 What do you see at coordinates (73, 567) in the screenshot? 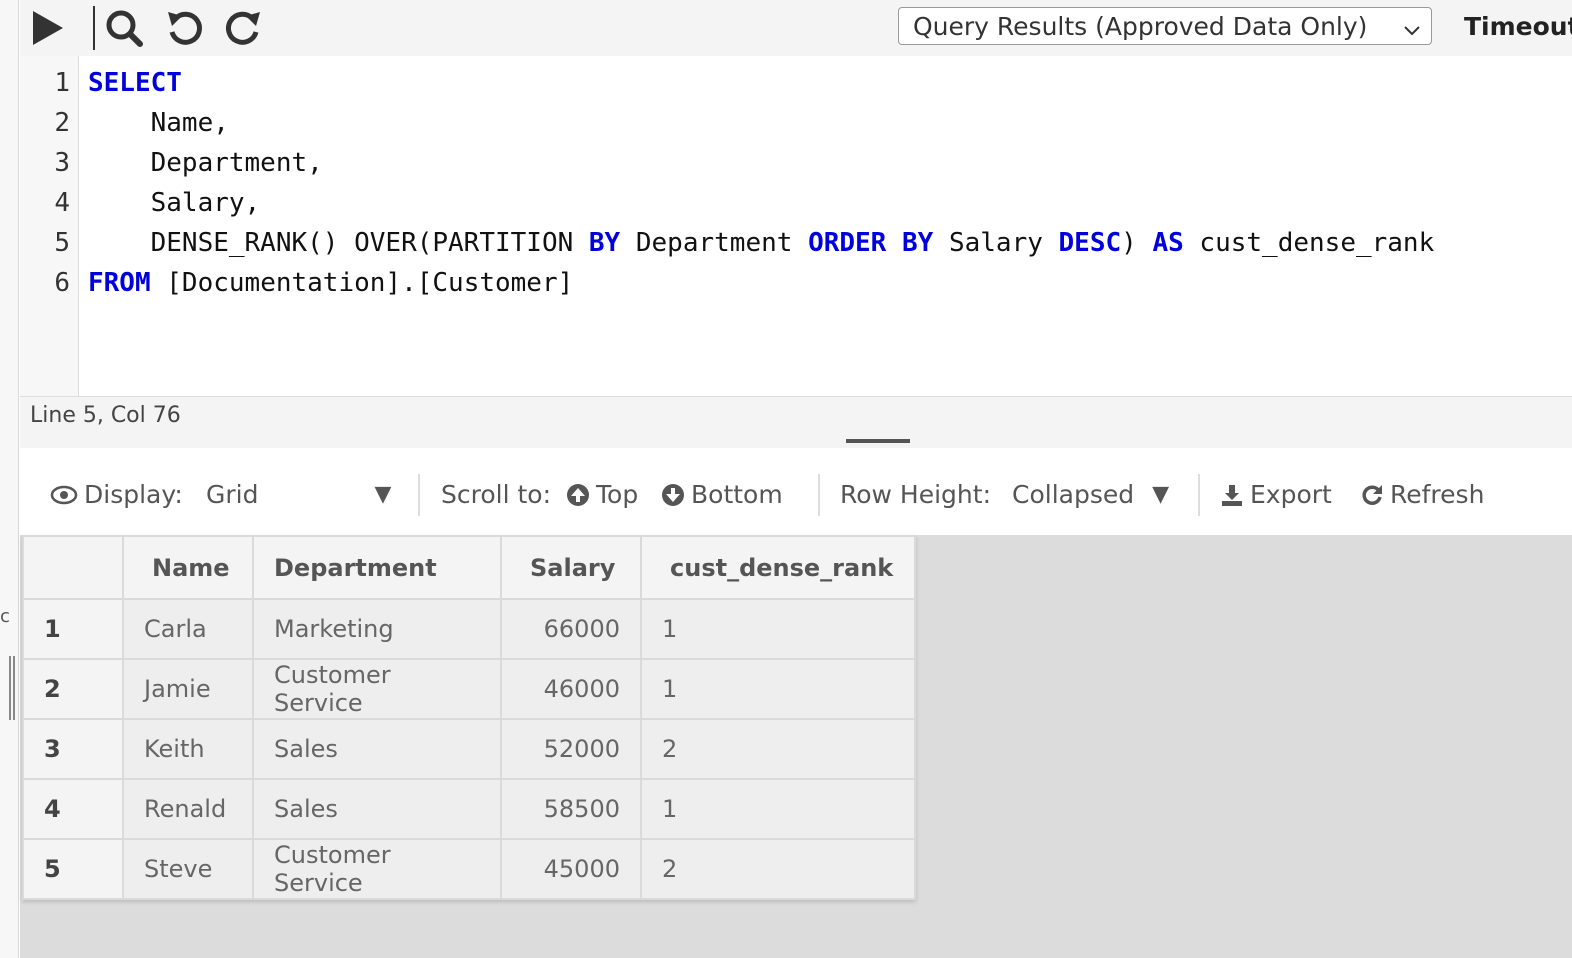
I see `row-number-header` at bounding box center [73, 567].